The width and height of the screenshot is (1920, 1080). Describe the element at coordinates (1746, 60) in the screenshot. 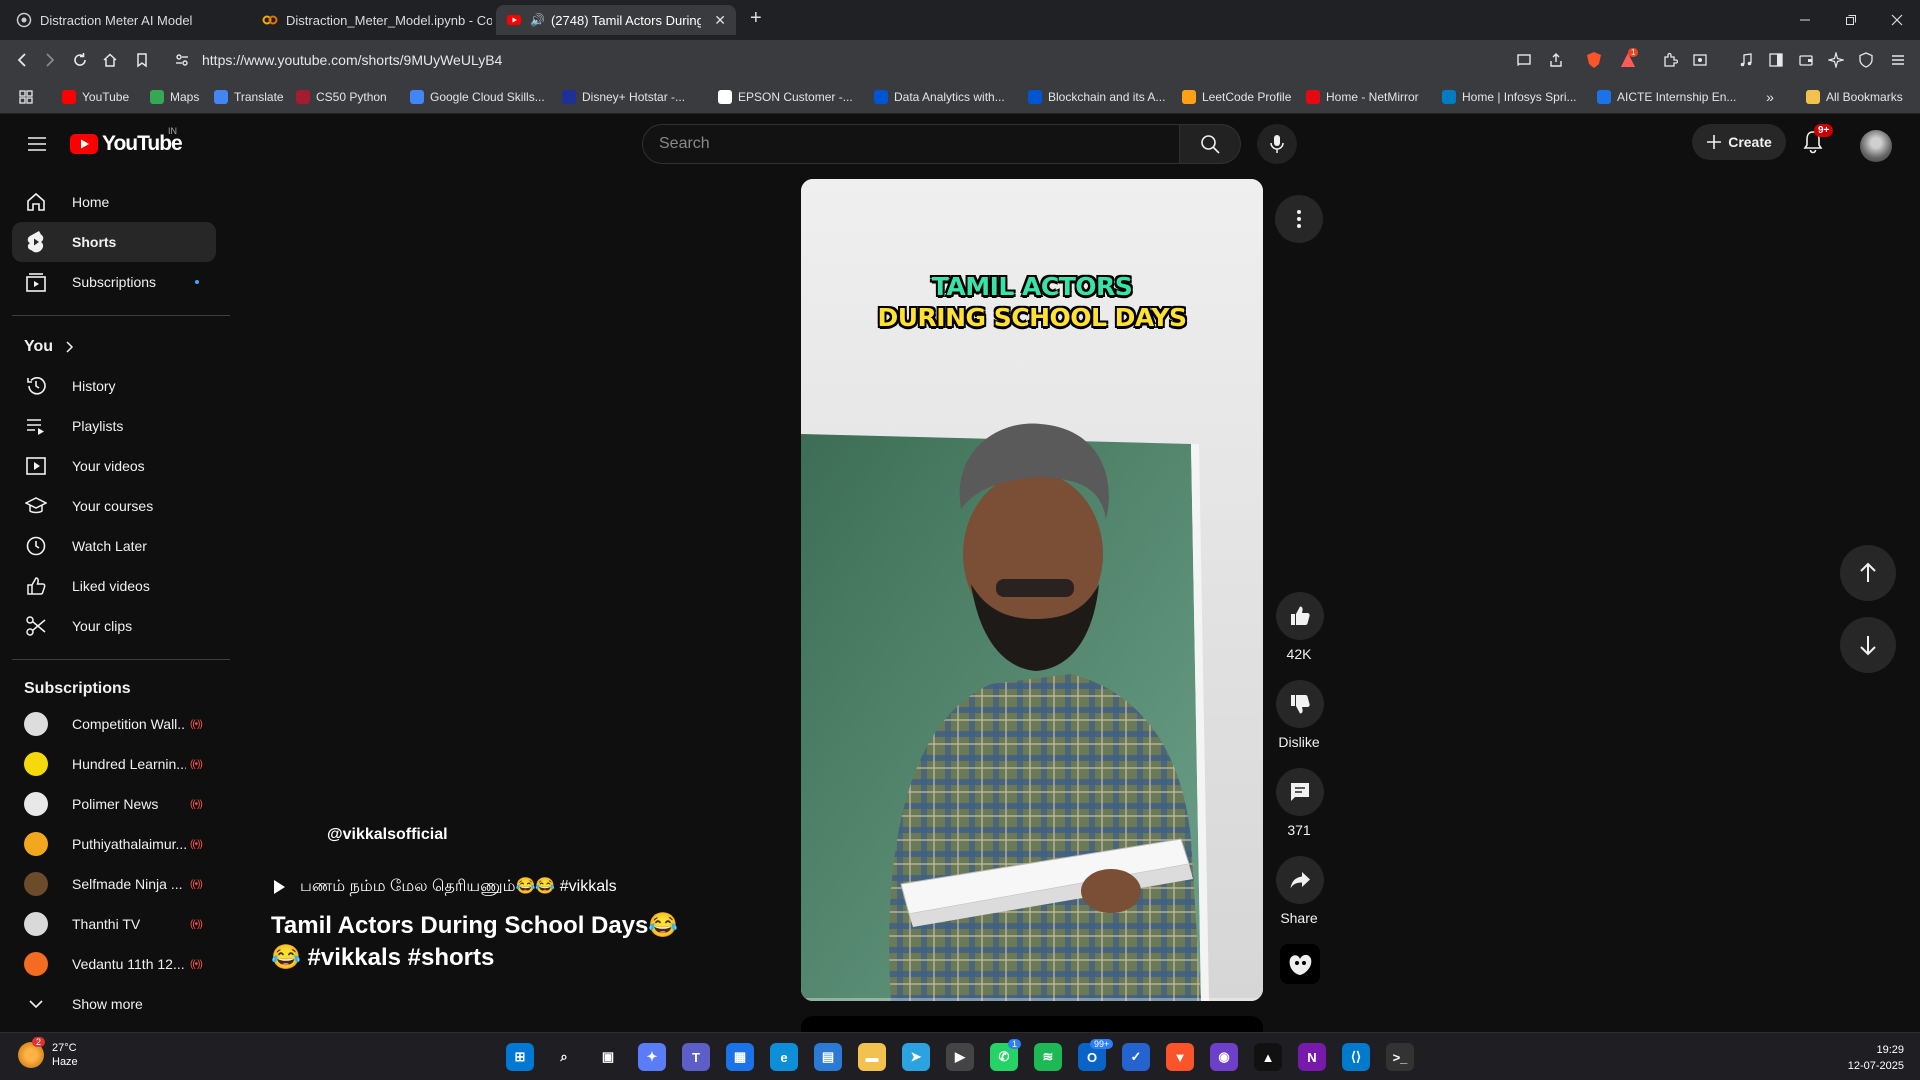

I see `media-controls-icon` at that location.